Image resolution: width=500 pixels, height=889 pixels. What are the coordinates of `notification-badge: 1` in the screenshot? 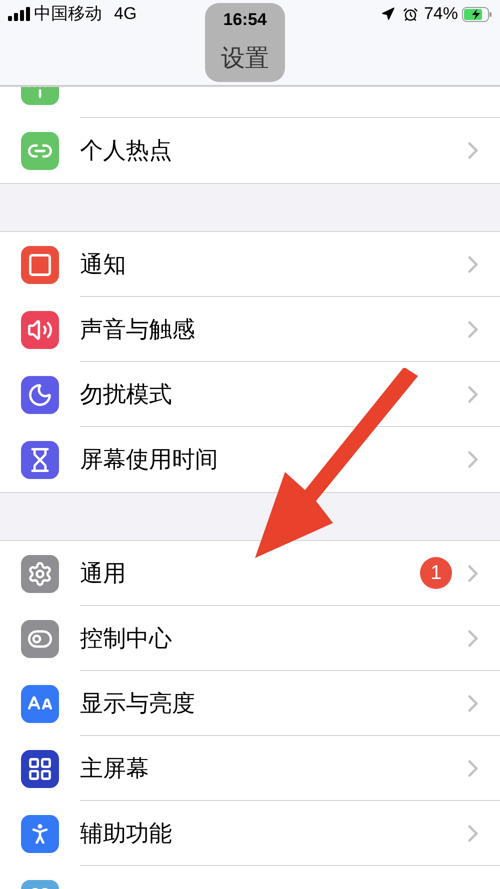 It's located at (436, 573).